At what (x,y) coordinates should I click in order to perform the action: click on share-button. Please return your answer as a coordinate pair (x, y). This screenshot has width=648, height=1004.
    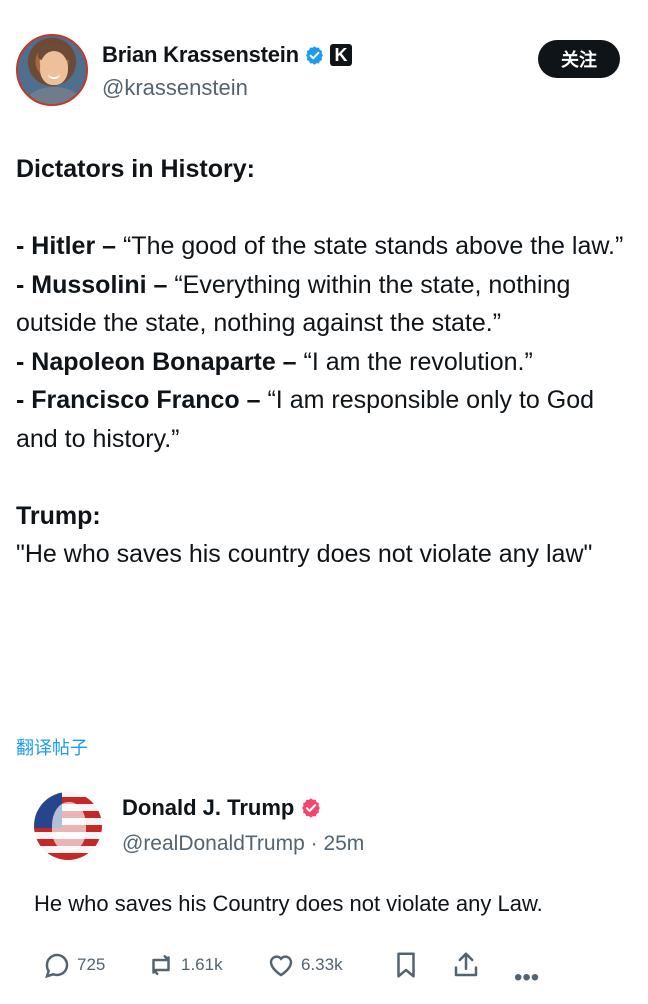
    Looking at the image, I should click on (466, 965).